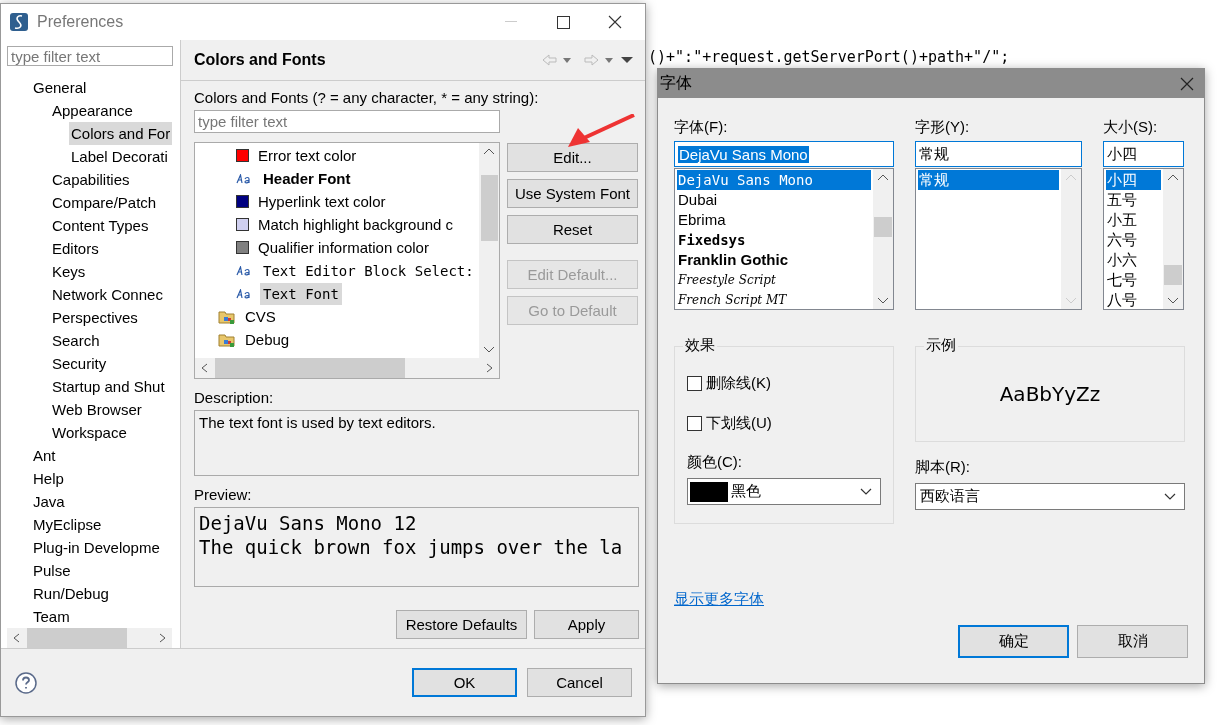 This screenshot has height=725, width=1221. Describe the element at coordinates (572, 229) in the screenshot. I see `action-button: Reset` at that location.